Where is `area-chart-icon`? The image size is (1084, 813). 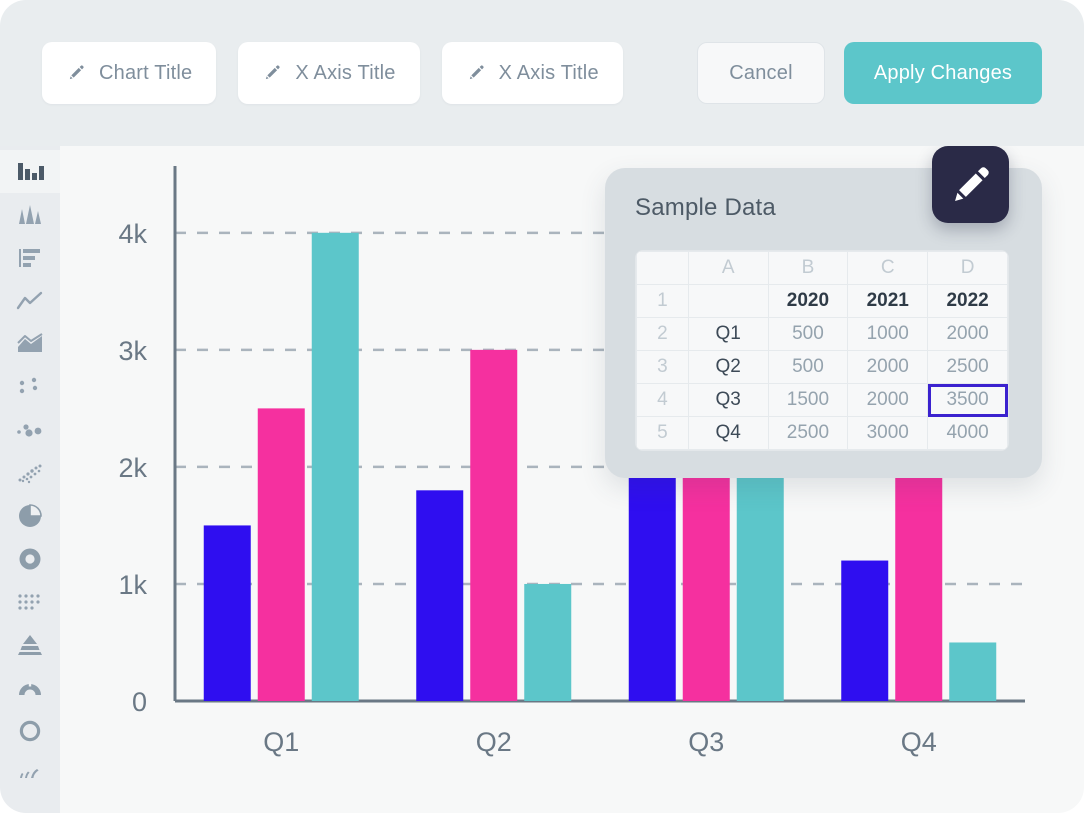 area-chart-icon is located at coordinates (30, 342).